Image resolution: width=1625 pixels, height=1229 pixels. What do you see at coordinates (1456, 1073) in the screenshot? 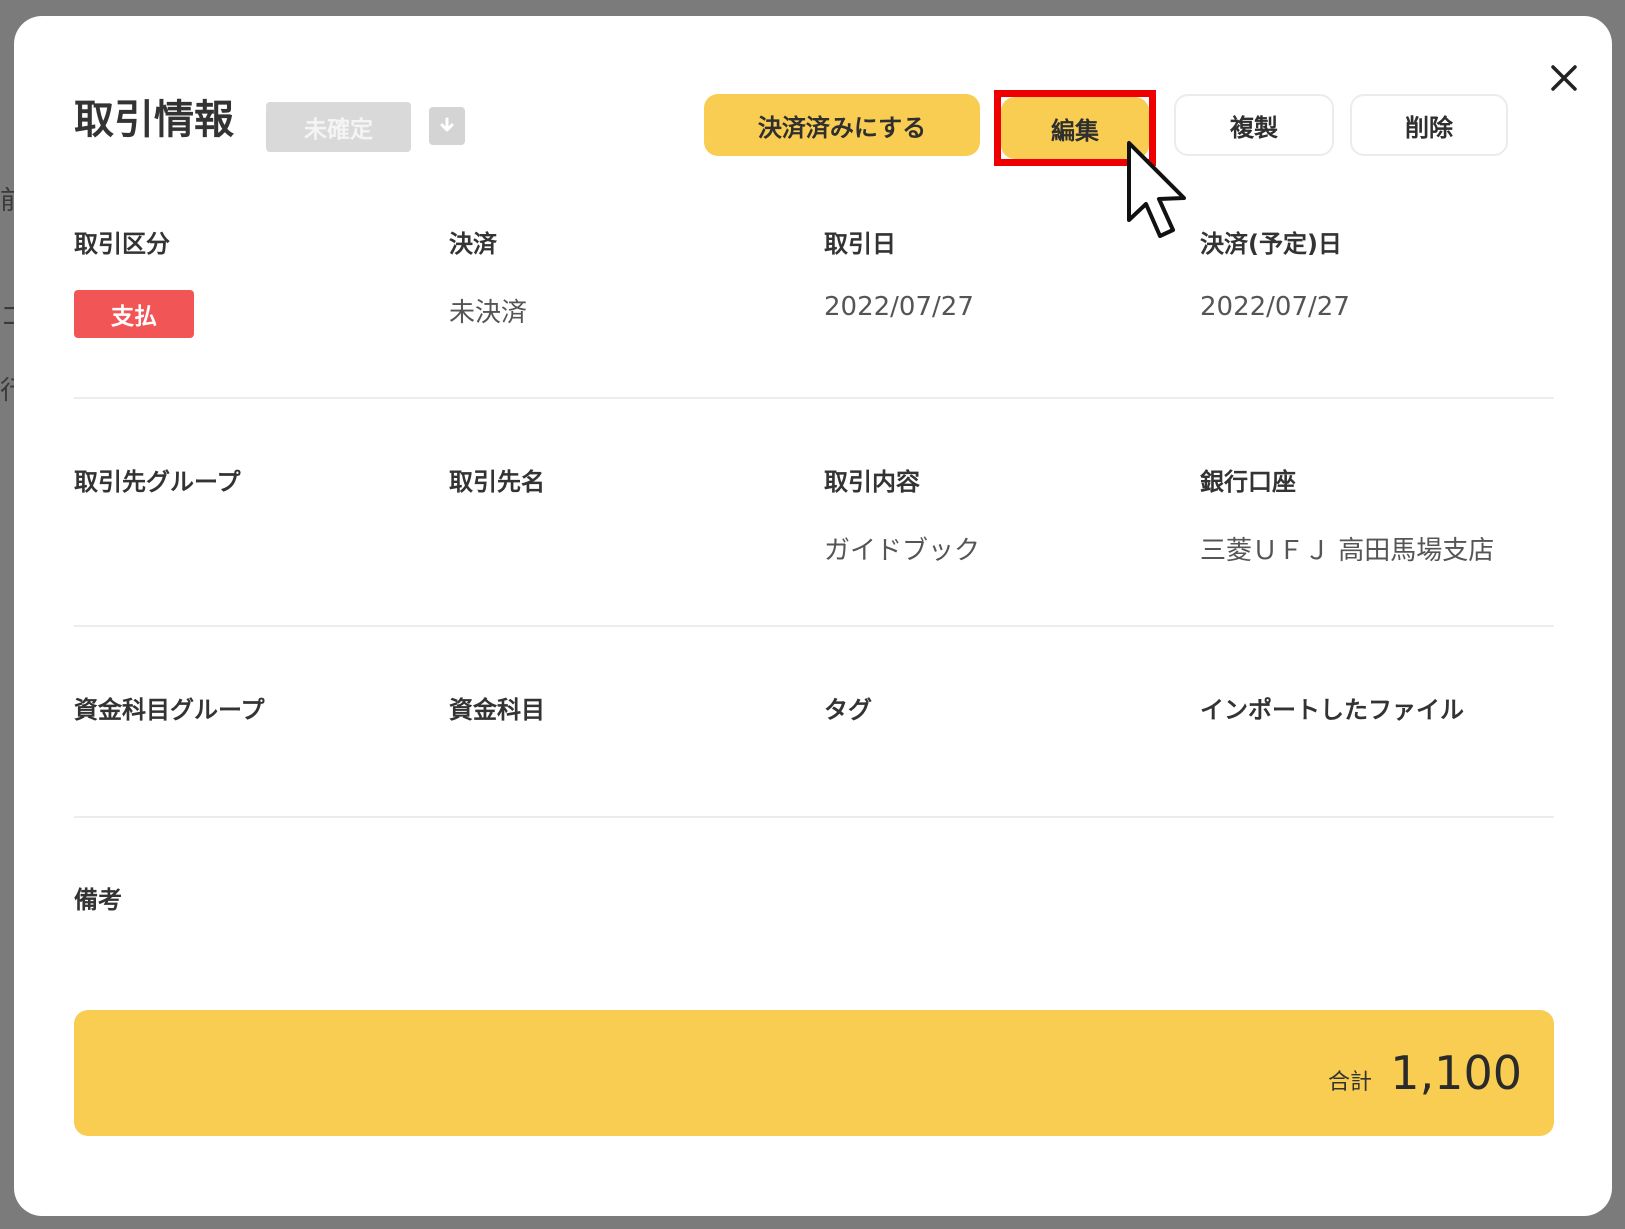
I see `total-amount: 1,100` at bounding box center [1456, 1073].